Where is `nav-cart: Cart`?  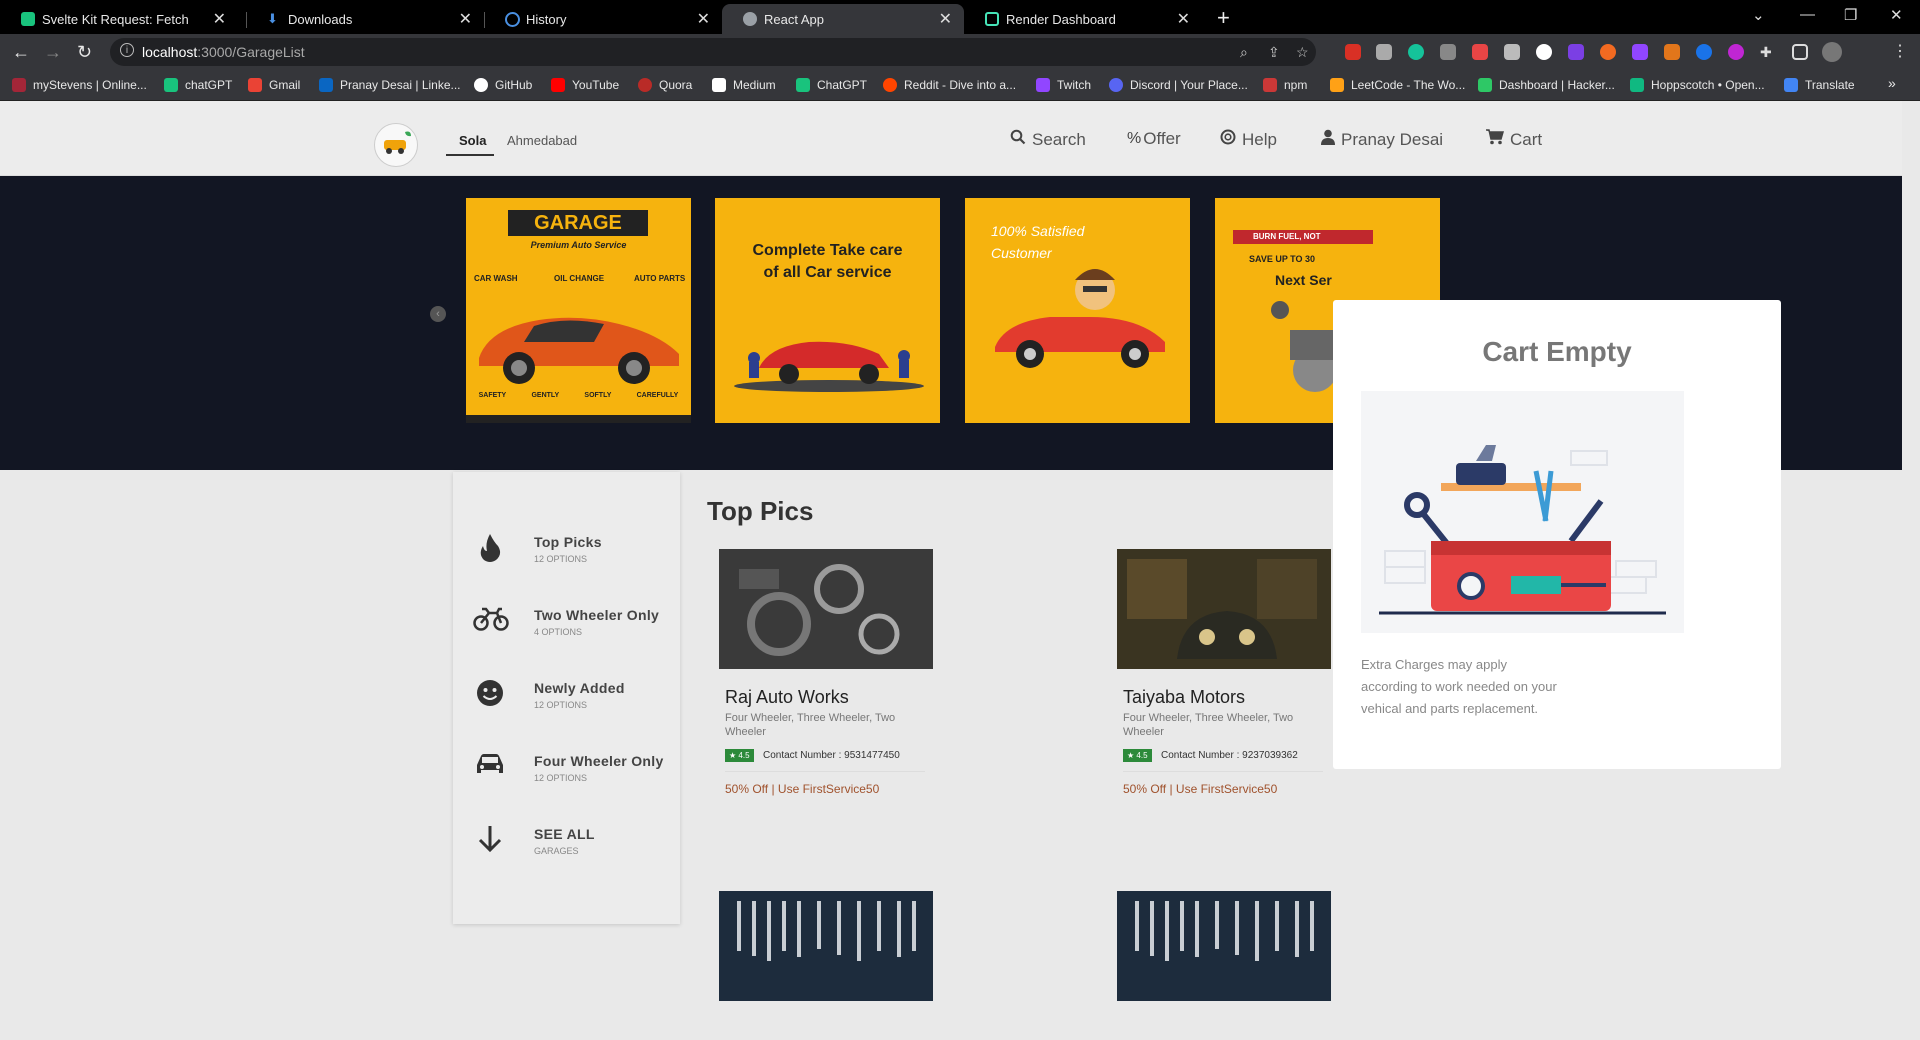 nav-cart: Cart is located at coordinates (1514, 139).